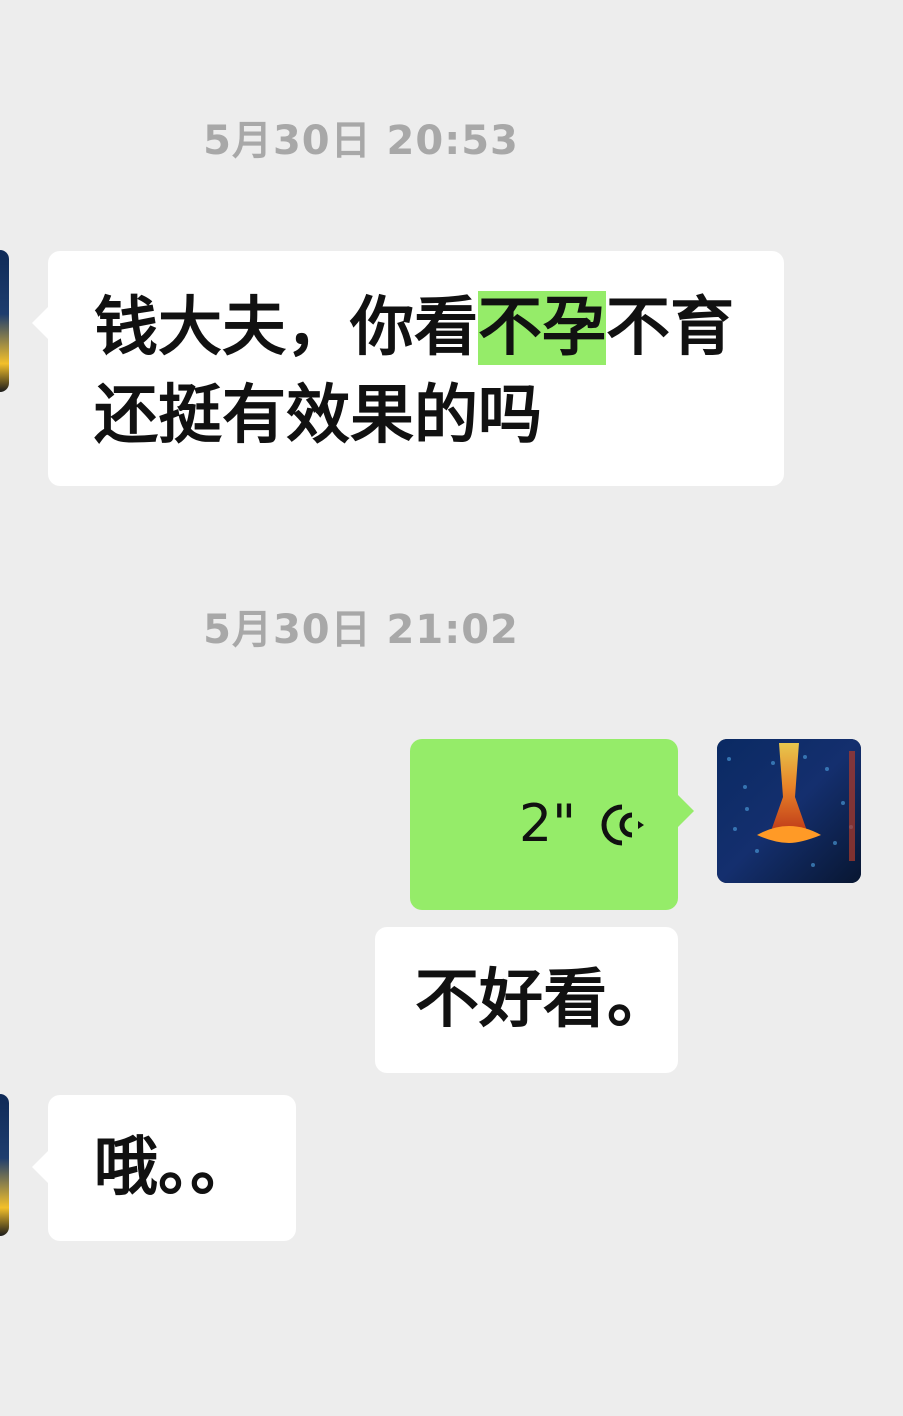 This screenshot has height=1416, width=903. I want to click on timestamp-1: 5月30日 20:53, so click(361, 141).